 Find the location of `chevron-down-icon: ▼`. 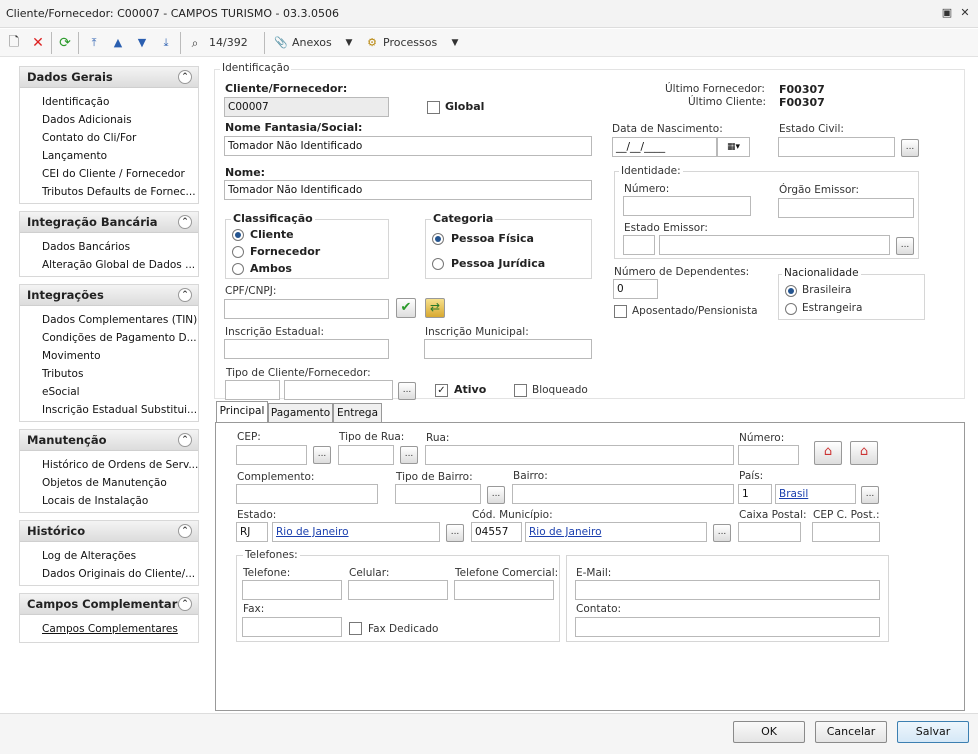

chevron-down-icon: ▼ is located at coordinates (349, 43).